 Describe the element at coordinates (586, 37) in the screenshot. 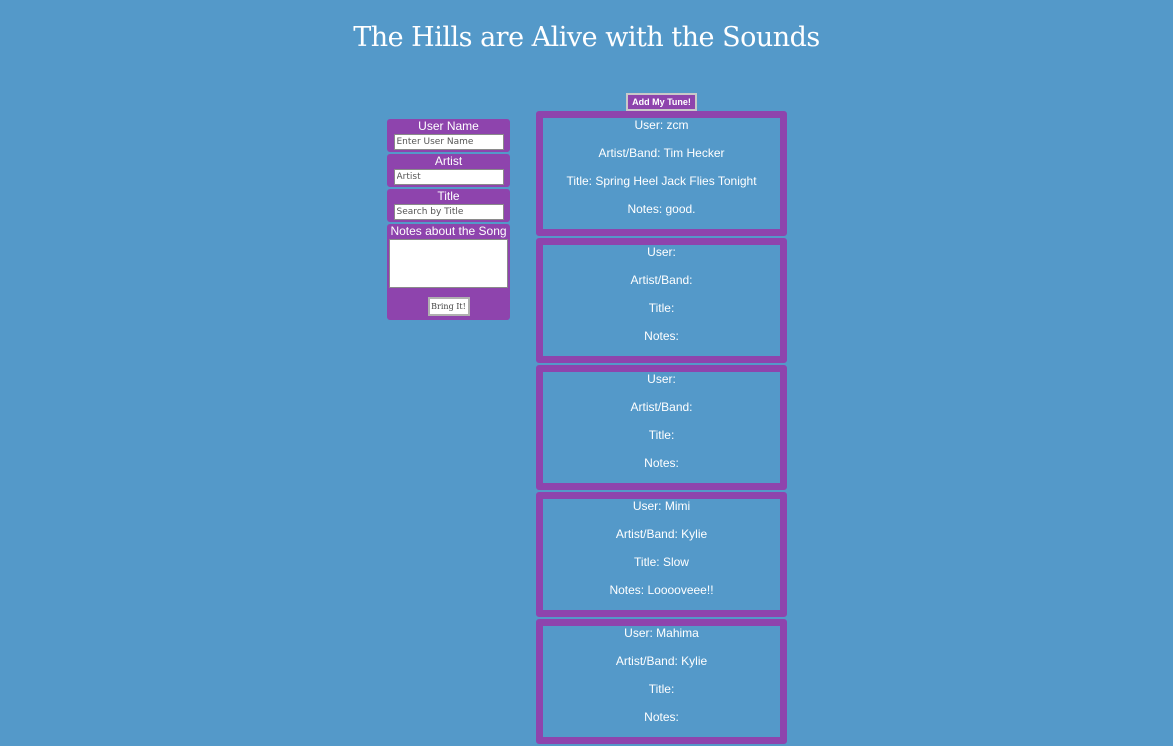

I see `page-title: The Hills are Alive with the Sounds` at that location.